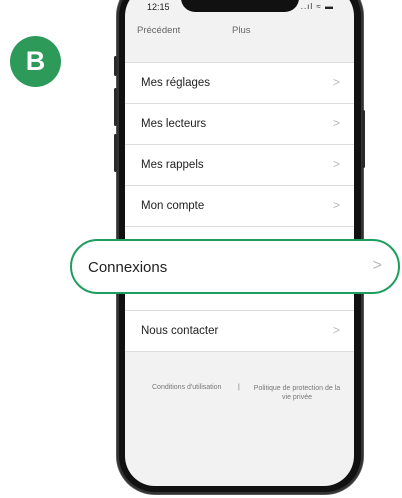 This screenshot has height=498, width=402. Describe the element at coordinates (180, 331) in the screenshot. I see `menu-item-label: Nous contacter` at that location.